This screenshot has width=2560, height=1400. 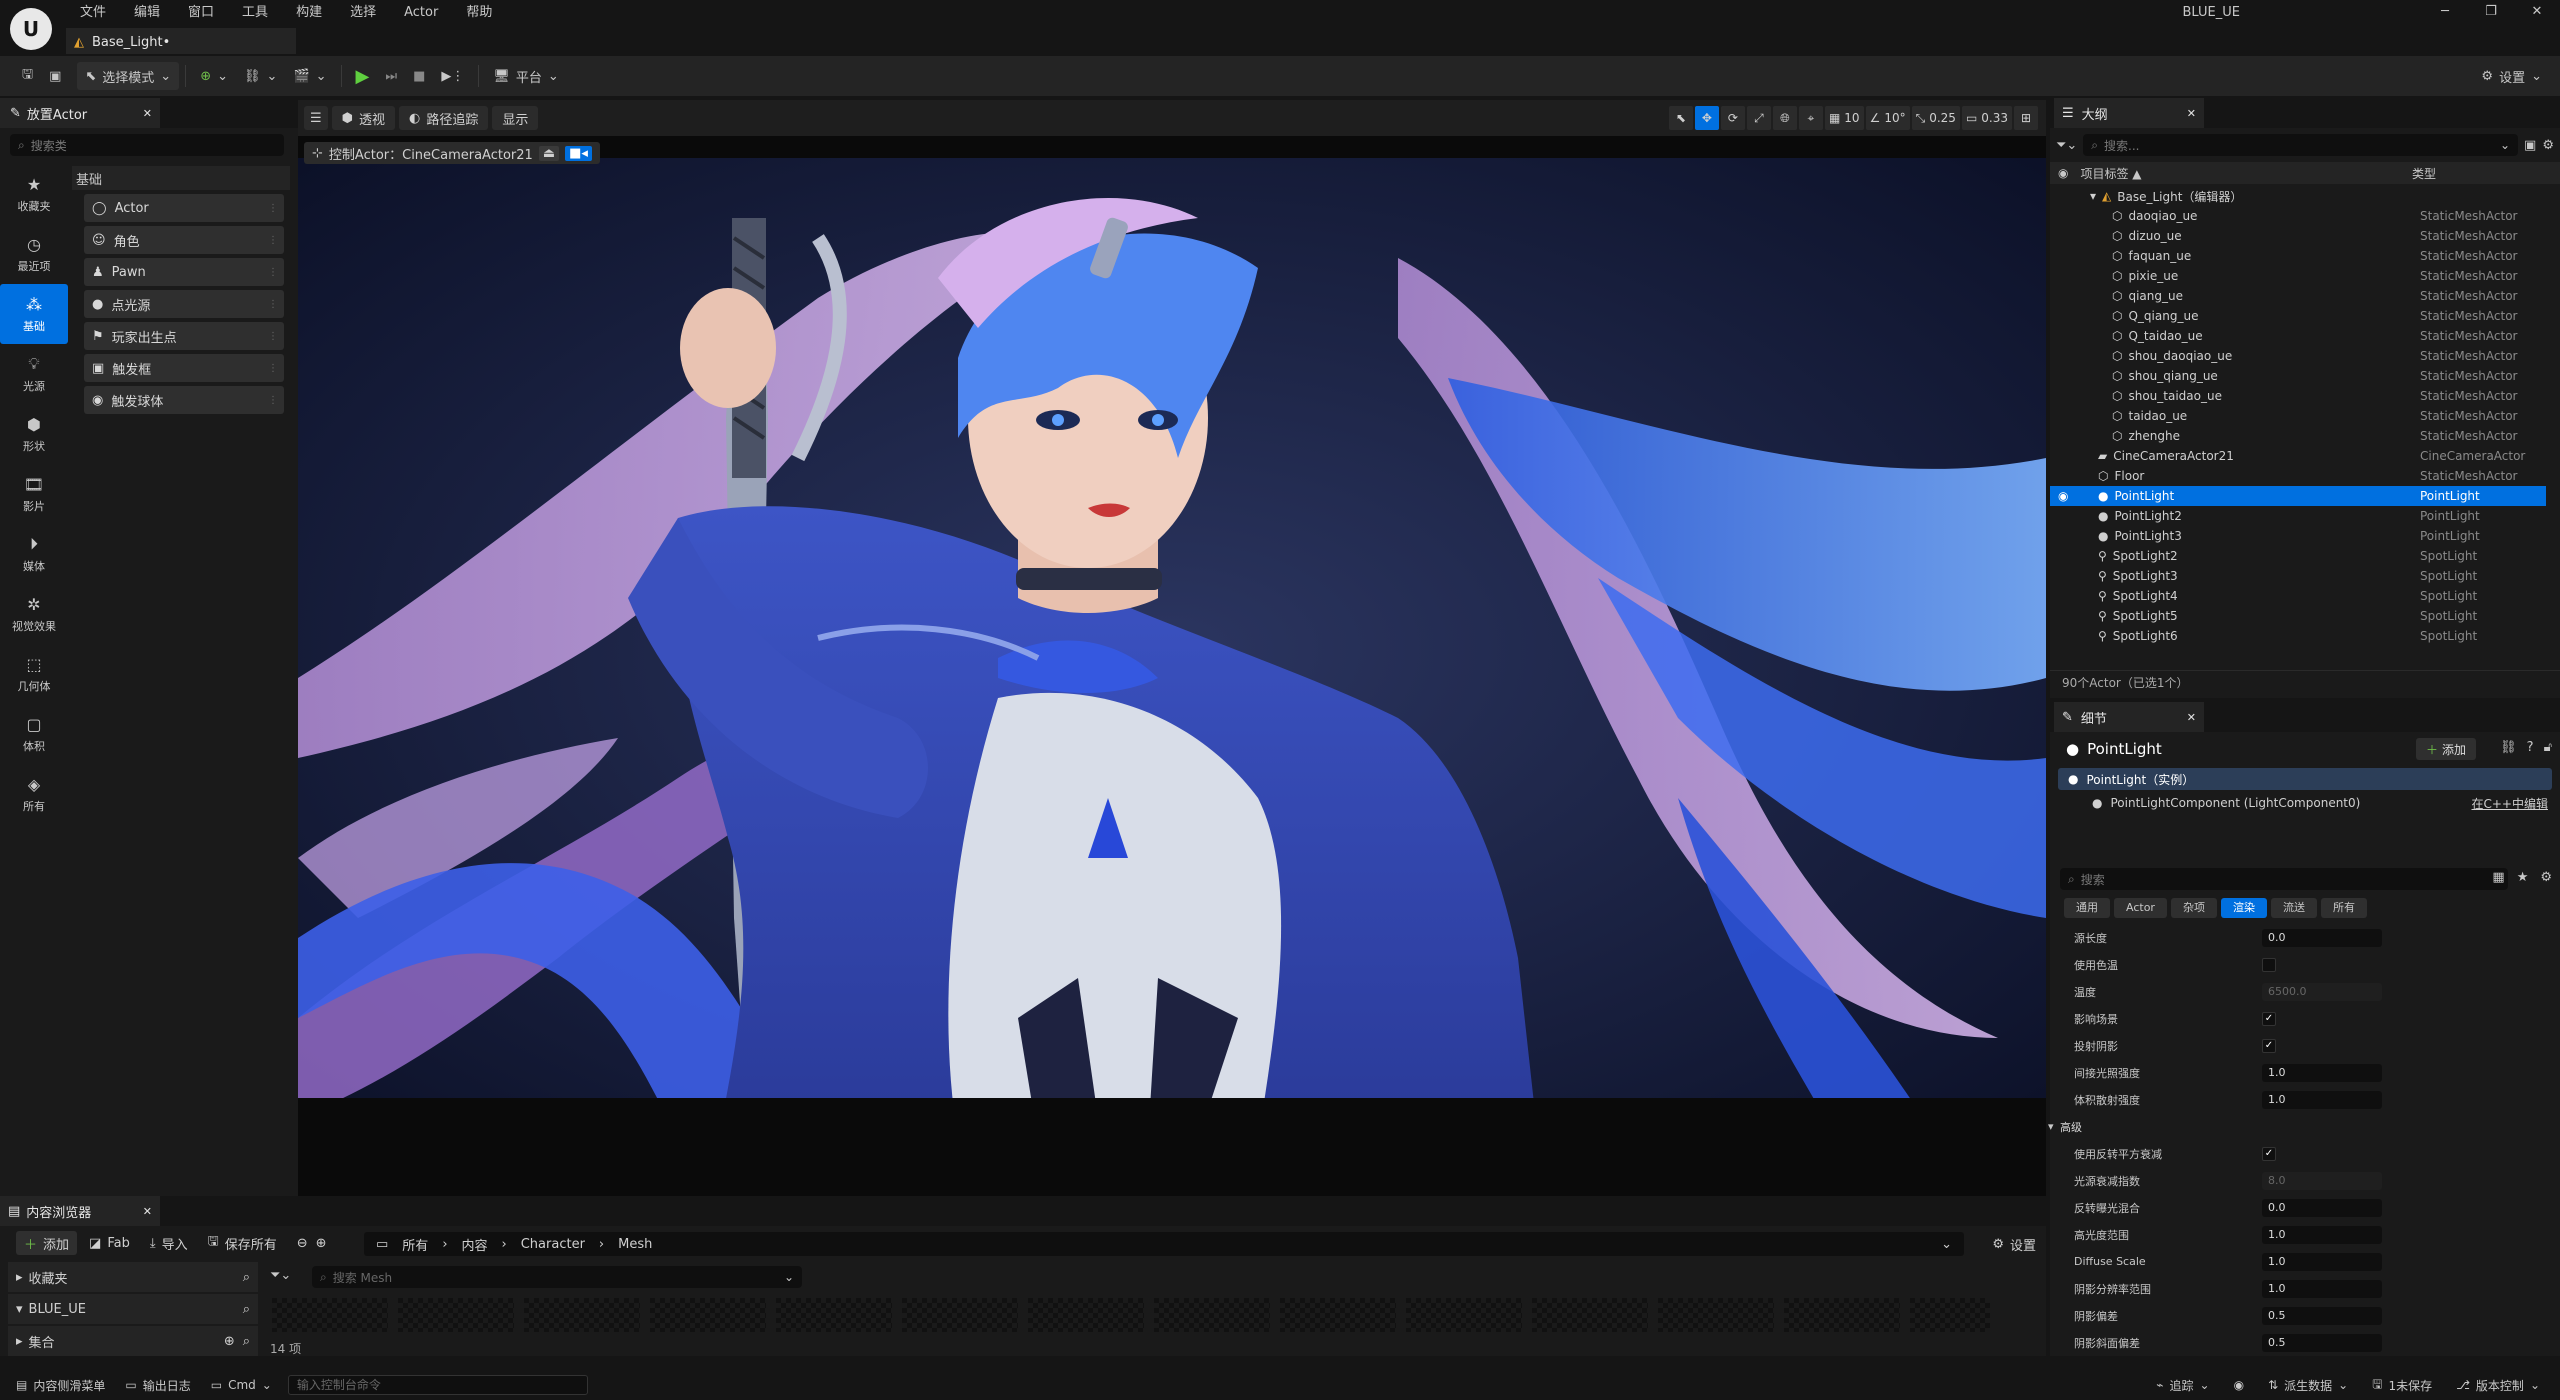 What do you see at coordinates (2301, 145) in the screenshot?
I see `outliner-search-input: ⌕ 搜索... ⌄` at bounding box center [2301, 145].